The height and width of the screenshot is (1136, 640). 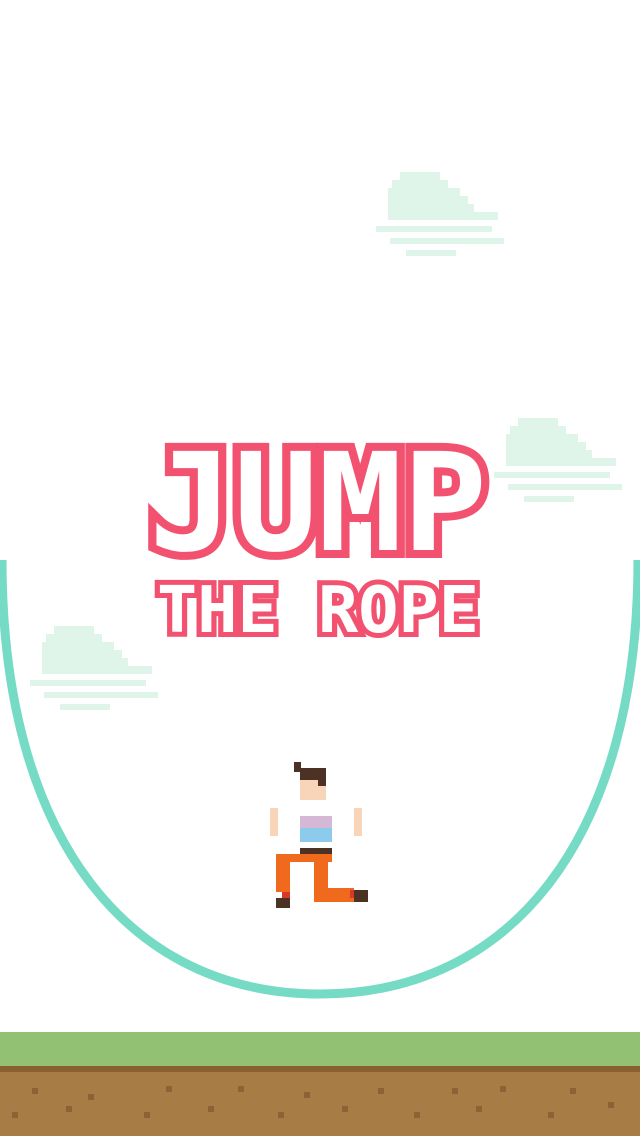 I want to click on grass-strip, so click(x=320, y=1049).